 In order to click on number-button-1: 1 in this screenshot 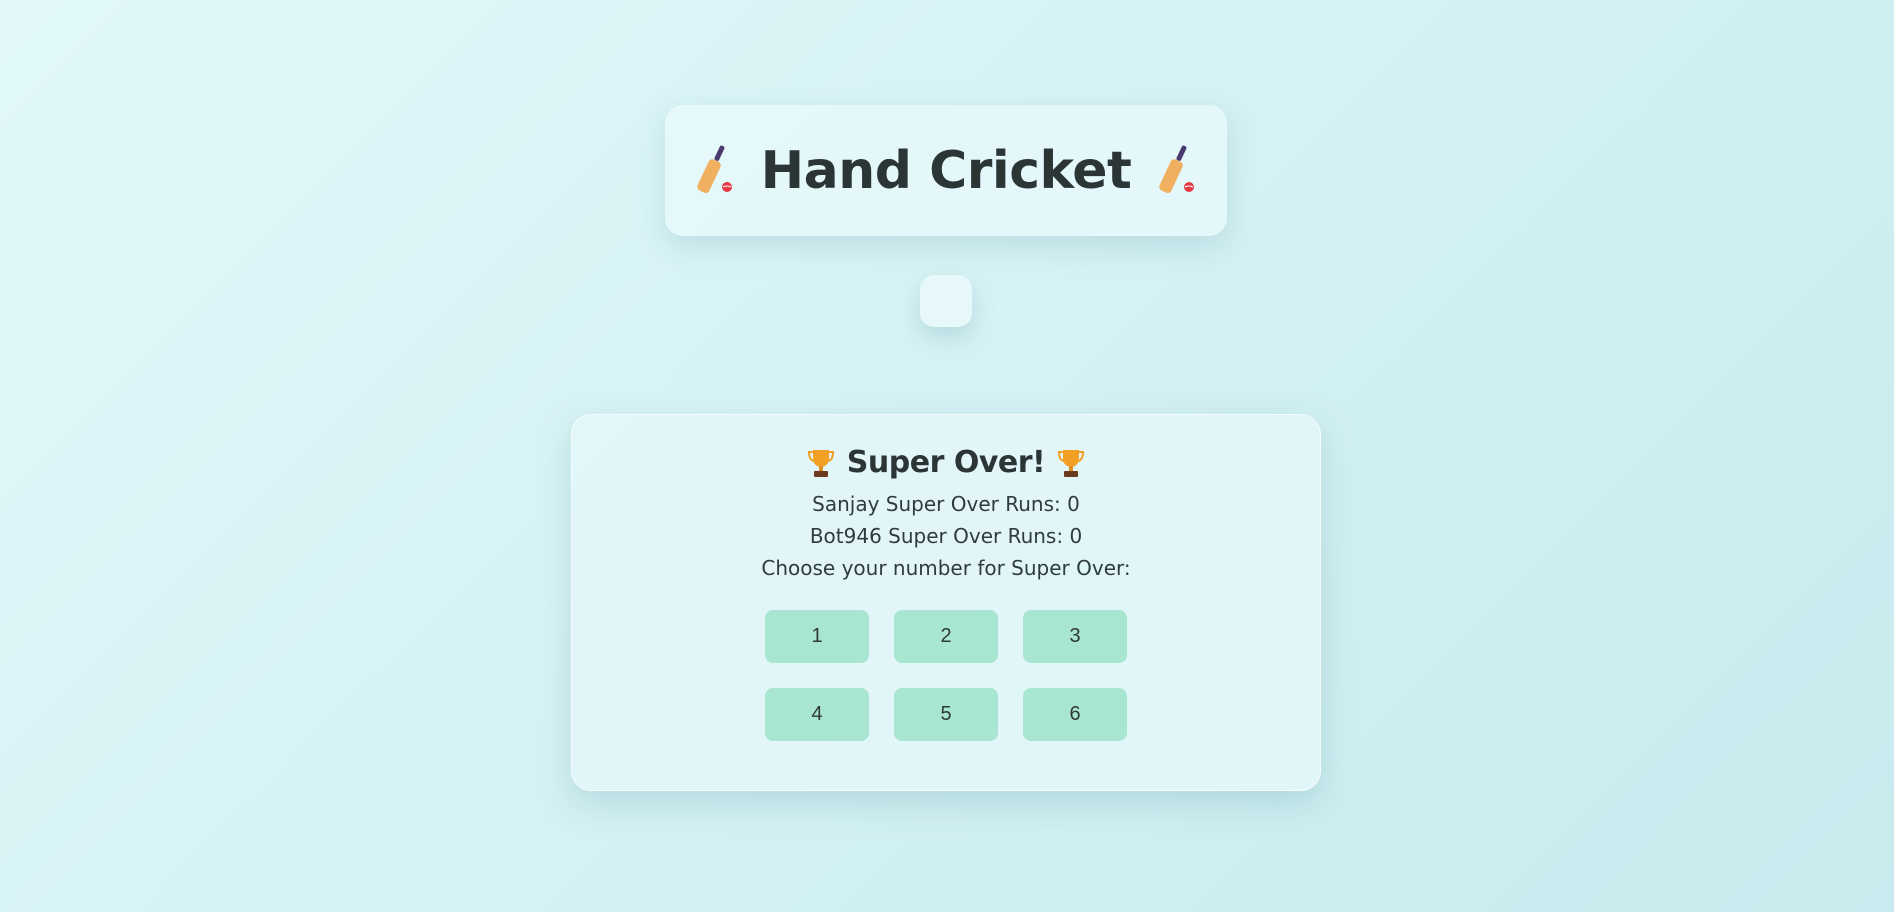, I will do `click(817, 636)`.